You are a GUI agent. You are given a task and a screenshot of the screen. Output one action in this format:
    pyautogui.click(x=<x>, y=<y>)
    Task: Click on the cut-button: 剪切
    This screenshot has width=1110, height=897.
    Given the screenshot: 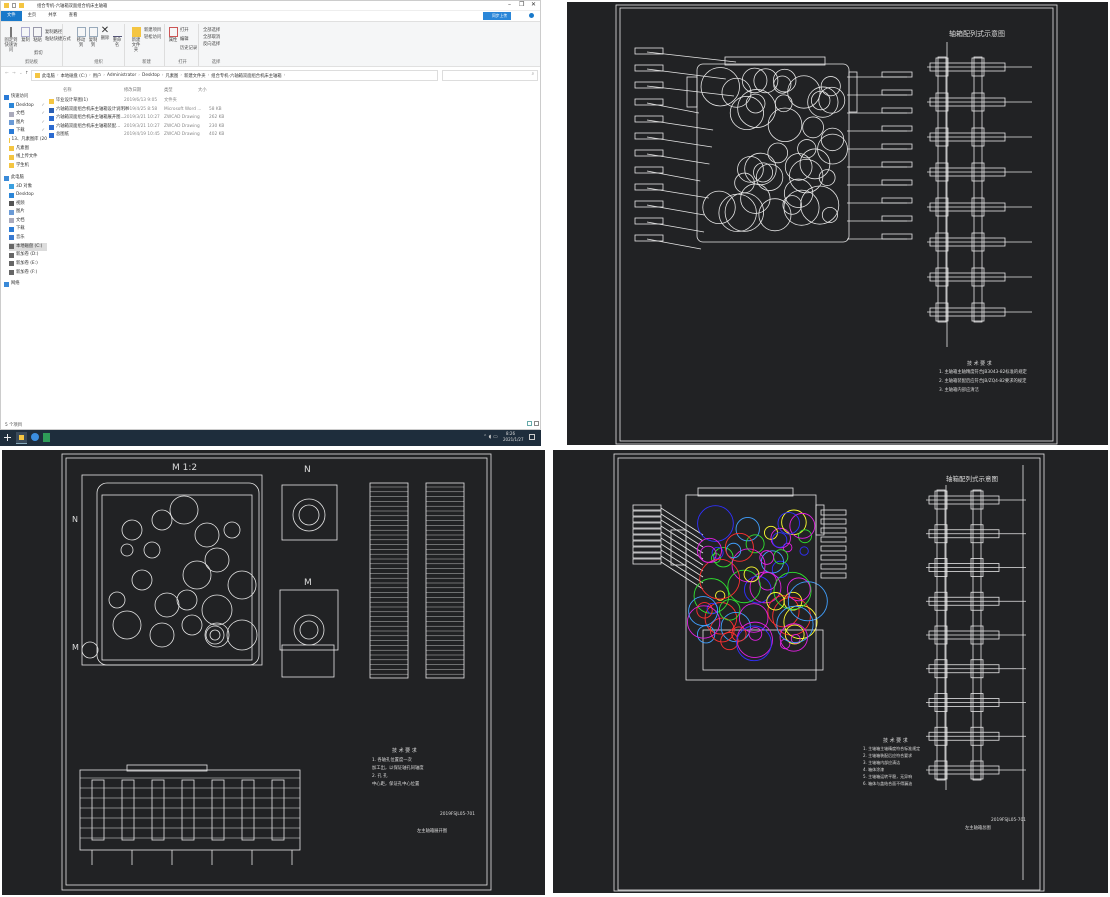 What is the action you would take?
    pyautogui.click(x=38, y=53)
    